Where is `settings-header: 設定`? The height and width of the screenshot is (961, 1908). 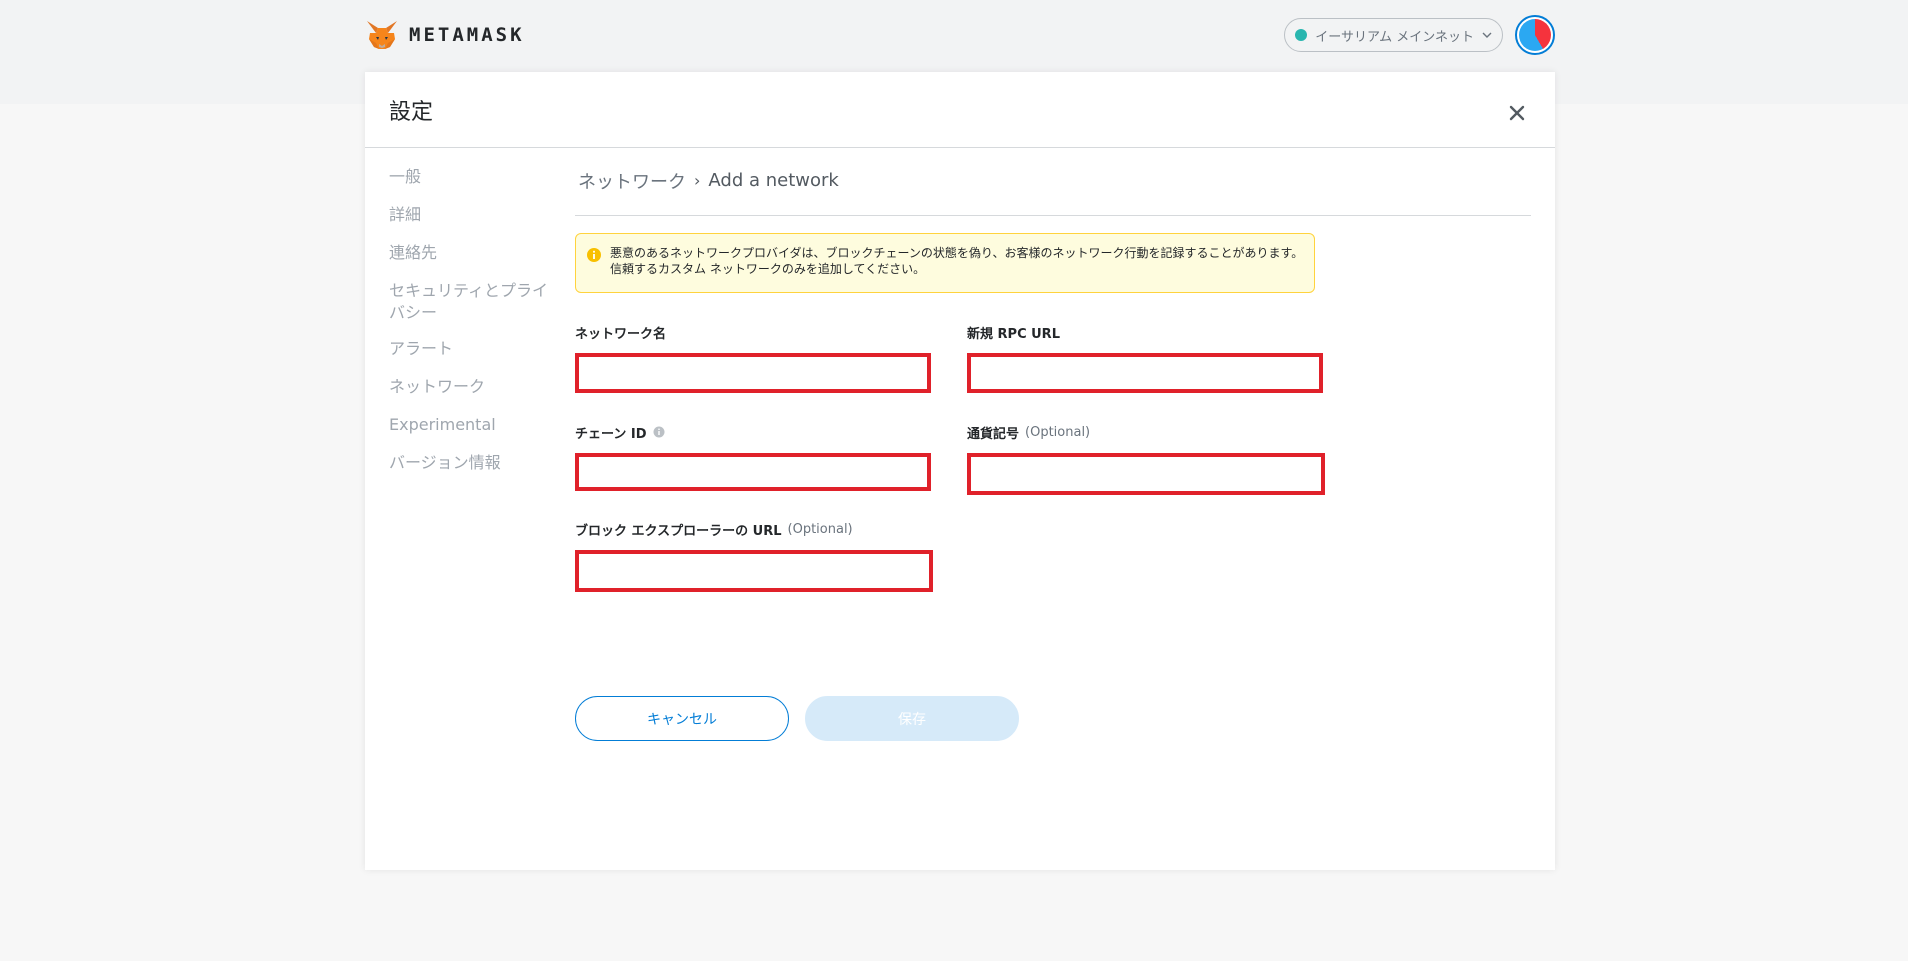 settings-header: 設定 is located at coordinates (960, 110).